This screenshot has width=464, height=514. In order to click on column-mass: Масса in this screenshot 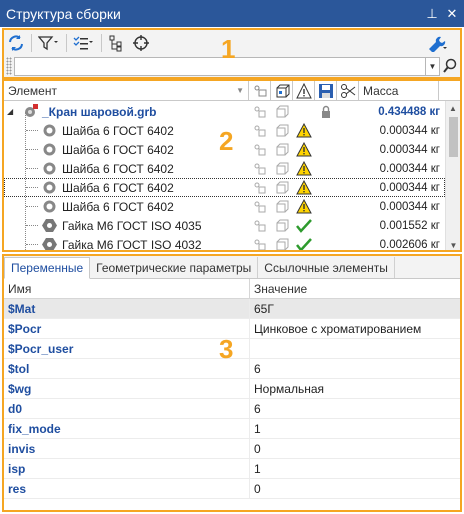, I will do `click(399, 90)`.